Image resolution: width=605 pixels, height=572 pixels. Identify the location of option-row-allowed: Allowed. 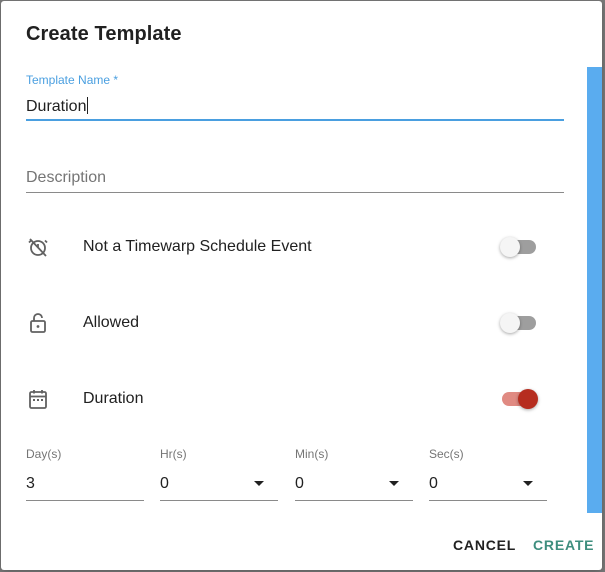
(286, 323).